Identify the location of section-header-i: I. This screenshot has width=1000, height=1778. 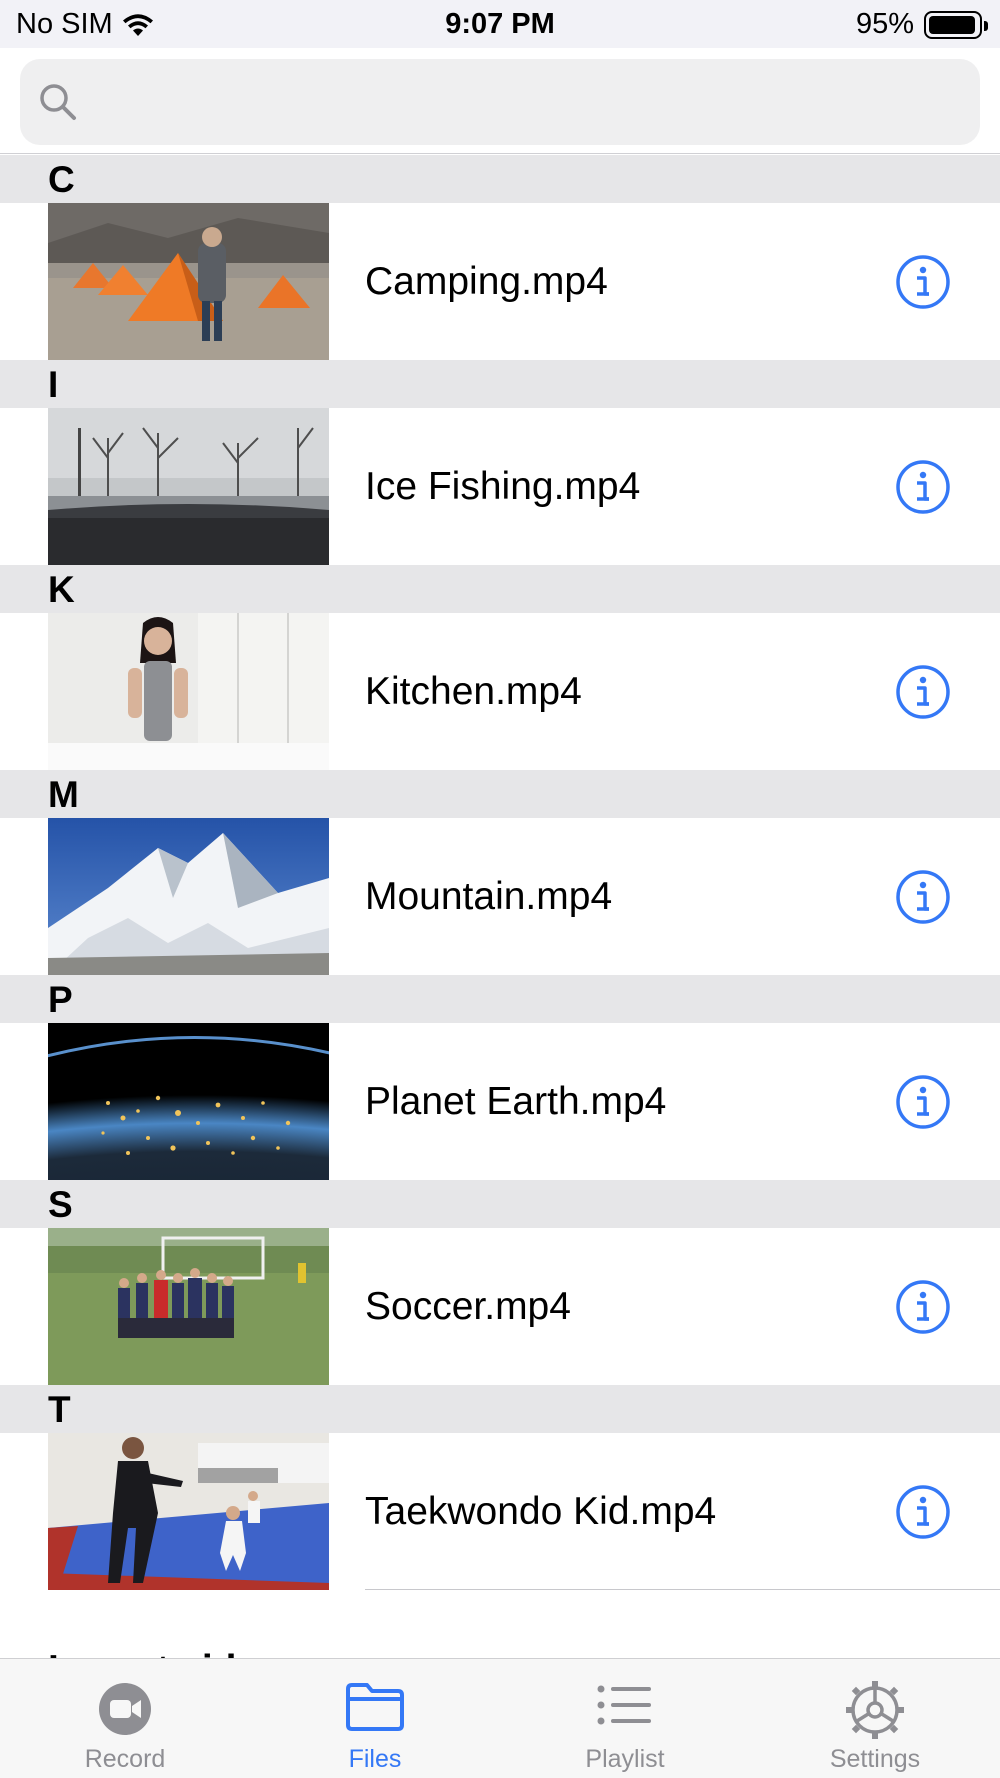
(500, 384).